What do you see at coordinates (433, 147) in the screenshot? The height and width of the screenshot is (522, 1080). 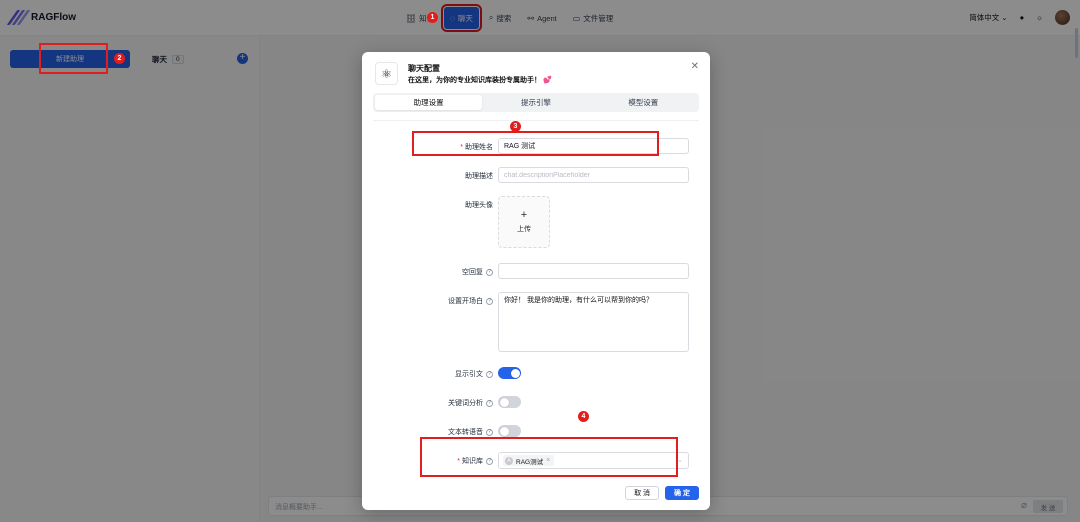 I see `assistant-name-label: * 助理姓名` at bounding box center [433, 147].